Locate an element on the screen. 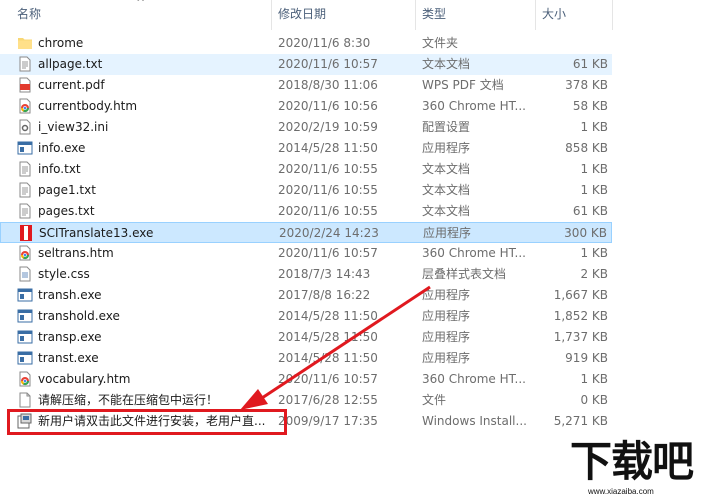 The image size is (708, 500). watermark-logo: 下载吧 www.xiazaiba.com is located at coordinates (637, 468).